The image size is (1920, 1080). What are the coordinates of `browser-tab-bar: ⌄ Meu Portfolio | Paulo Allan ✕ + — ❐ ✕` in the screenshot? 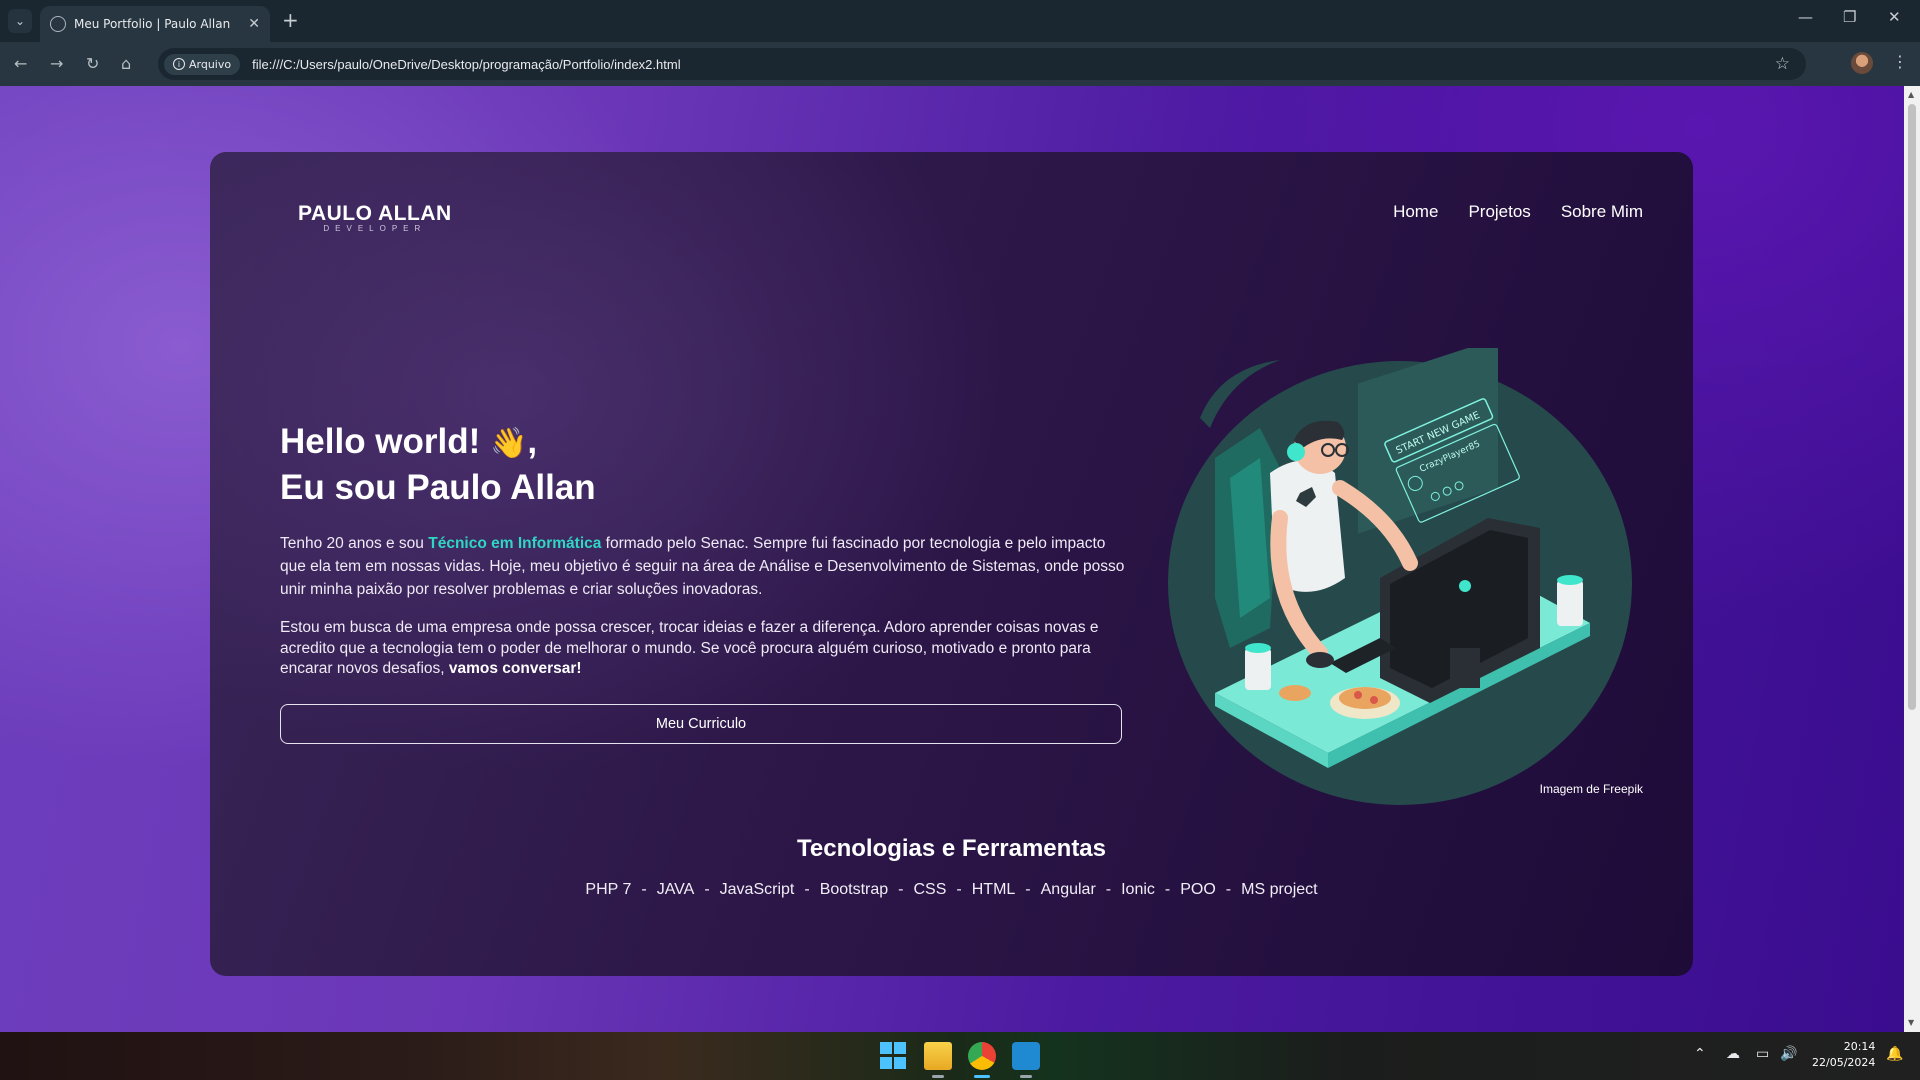 It's located at (960, 21).